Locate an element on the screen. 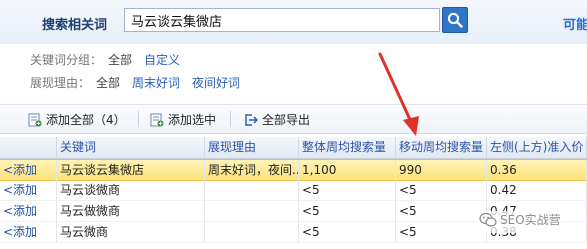  keyword-group-all: 全部 is located at coordinates (120, 60).